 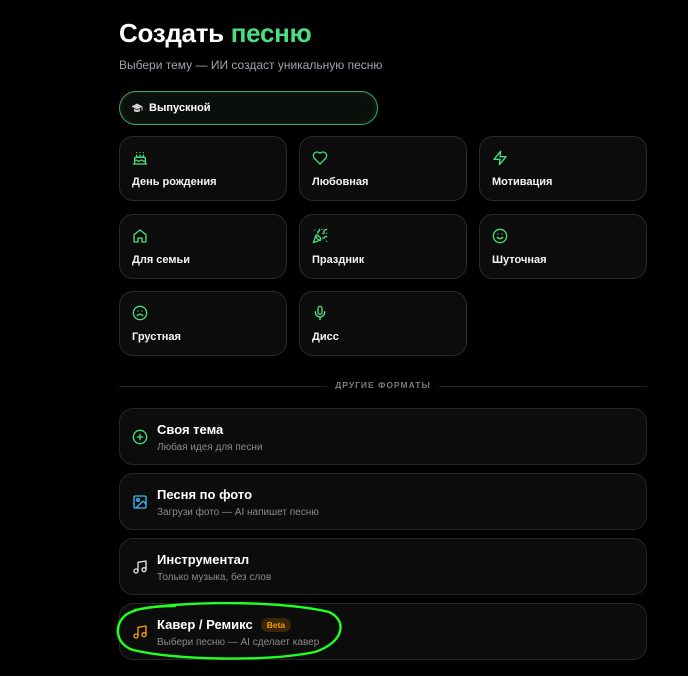 I want to click on theme-holiday: Праздник, so click(x=383, y=246).